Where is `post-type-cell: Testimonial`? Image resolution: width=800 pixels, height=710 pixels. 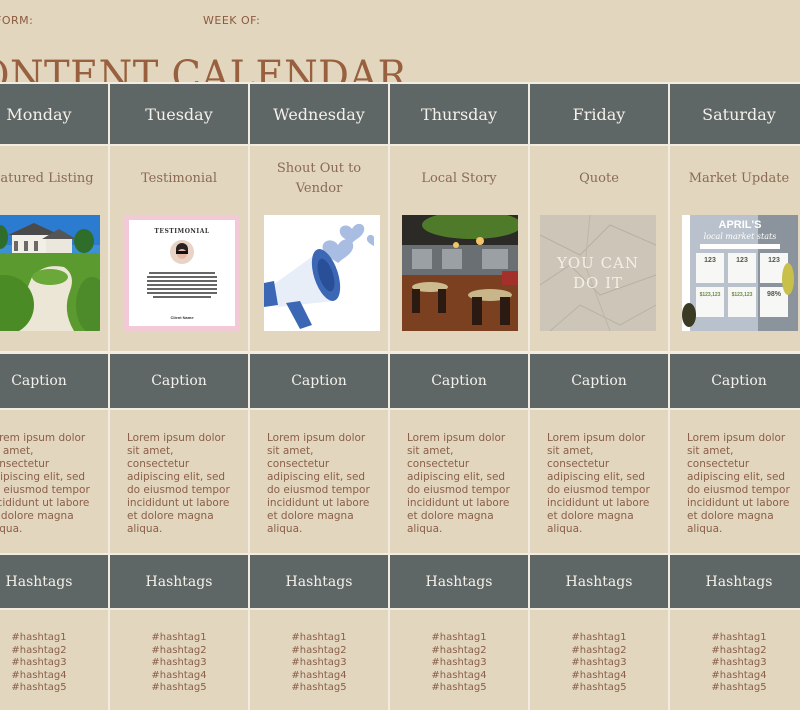
post-type-cell: Testimonial is located at coordinates (180, 179).